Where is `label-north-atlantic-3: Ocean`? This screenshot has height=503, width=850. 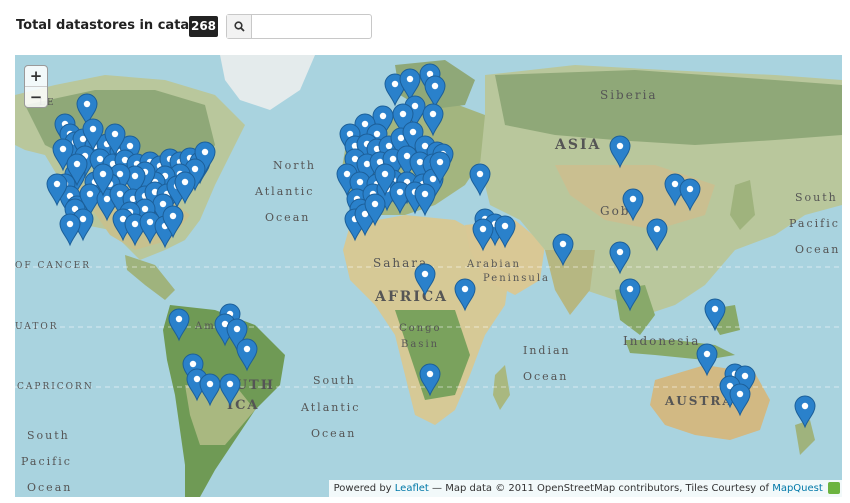 label-north-atlantic-3: Ocean is located at coordinates (287, 217).